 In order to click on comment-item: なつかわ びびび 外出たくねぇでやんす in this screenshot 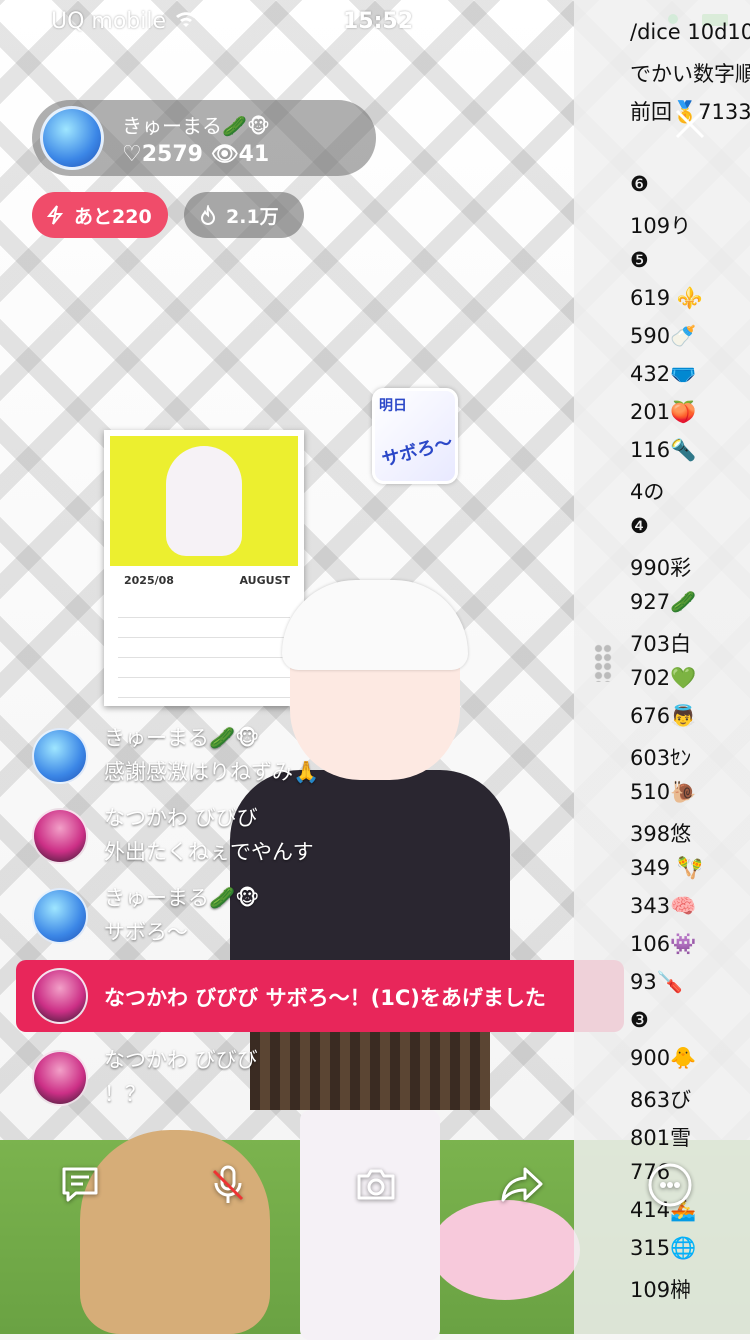, I will do `click(312, 842)`.